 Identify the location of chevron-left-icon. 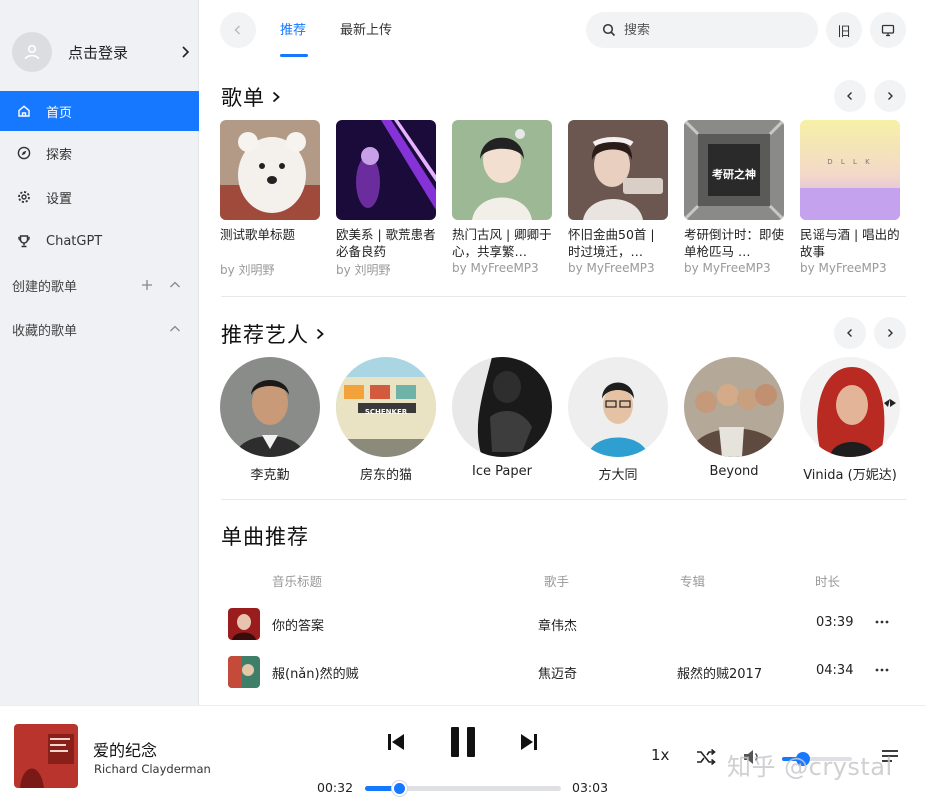
(849, 96).